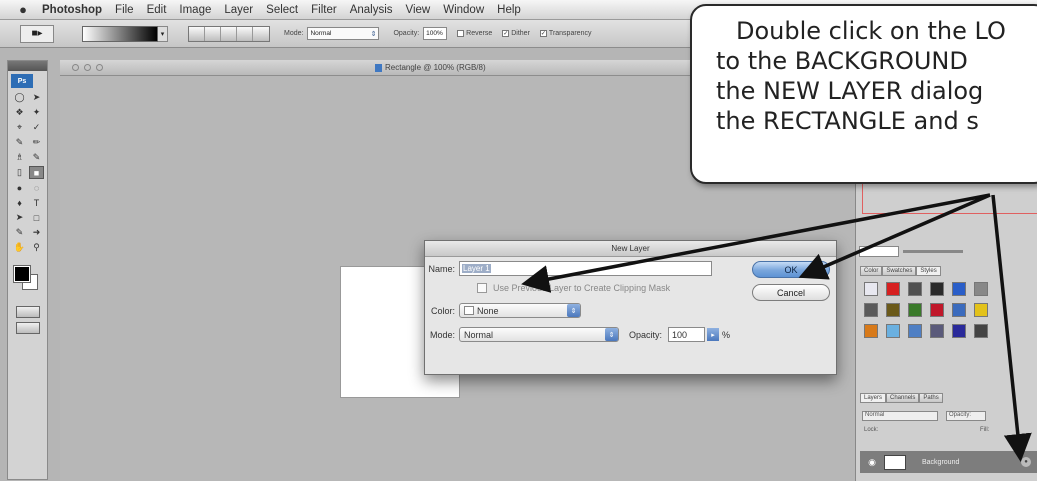  Describe the element at coordinates (933, 251) in the screenshot. I see `zoom-slider` at that location.